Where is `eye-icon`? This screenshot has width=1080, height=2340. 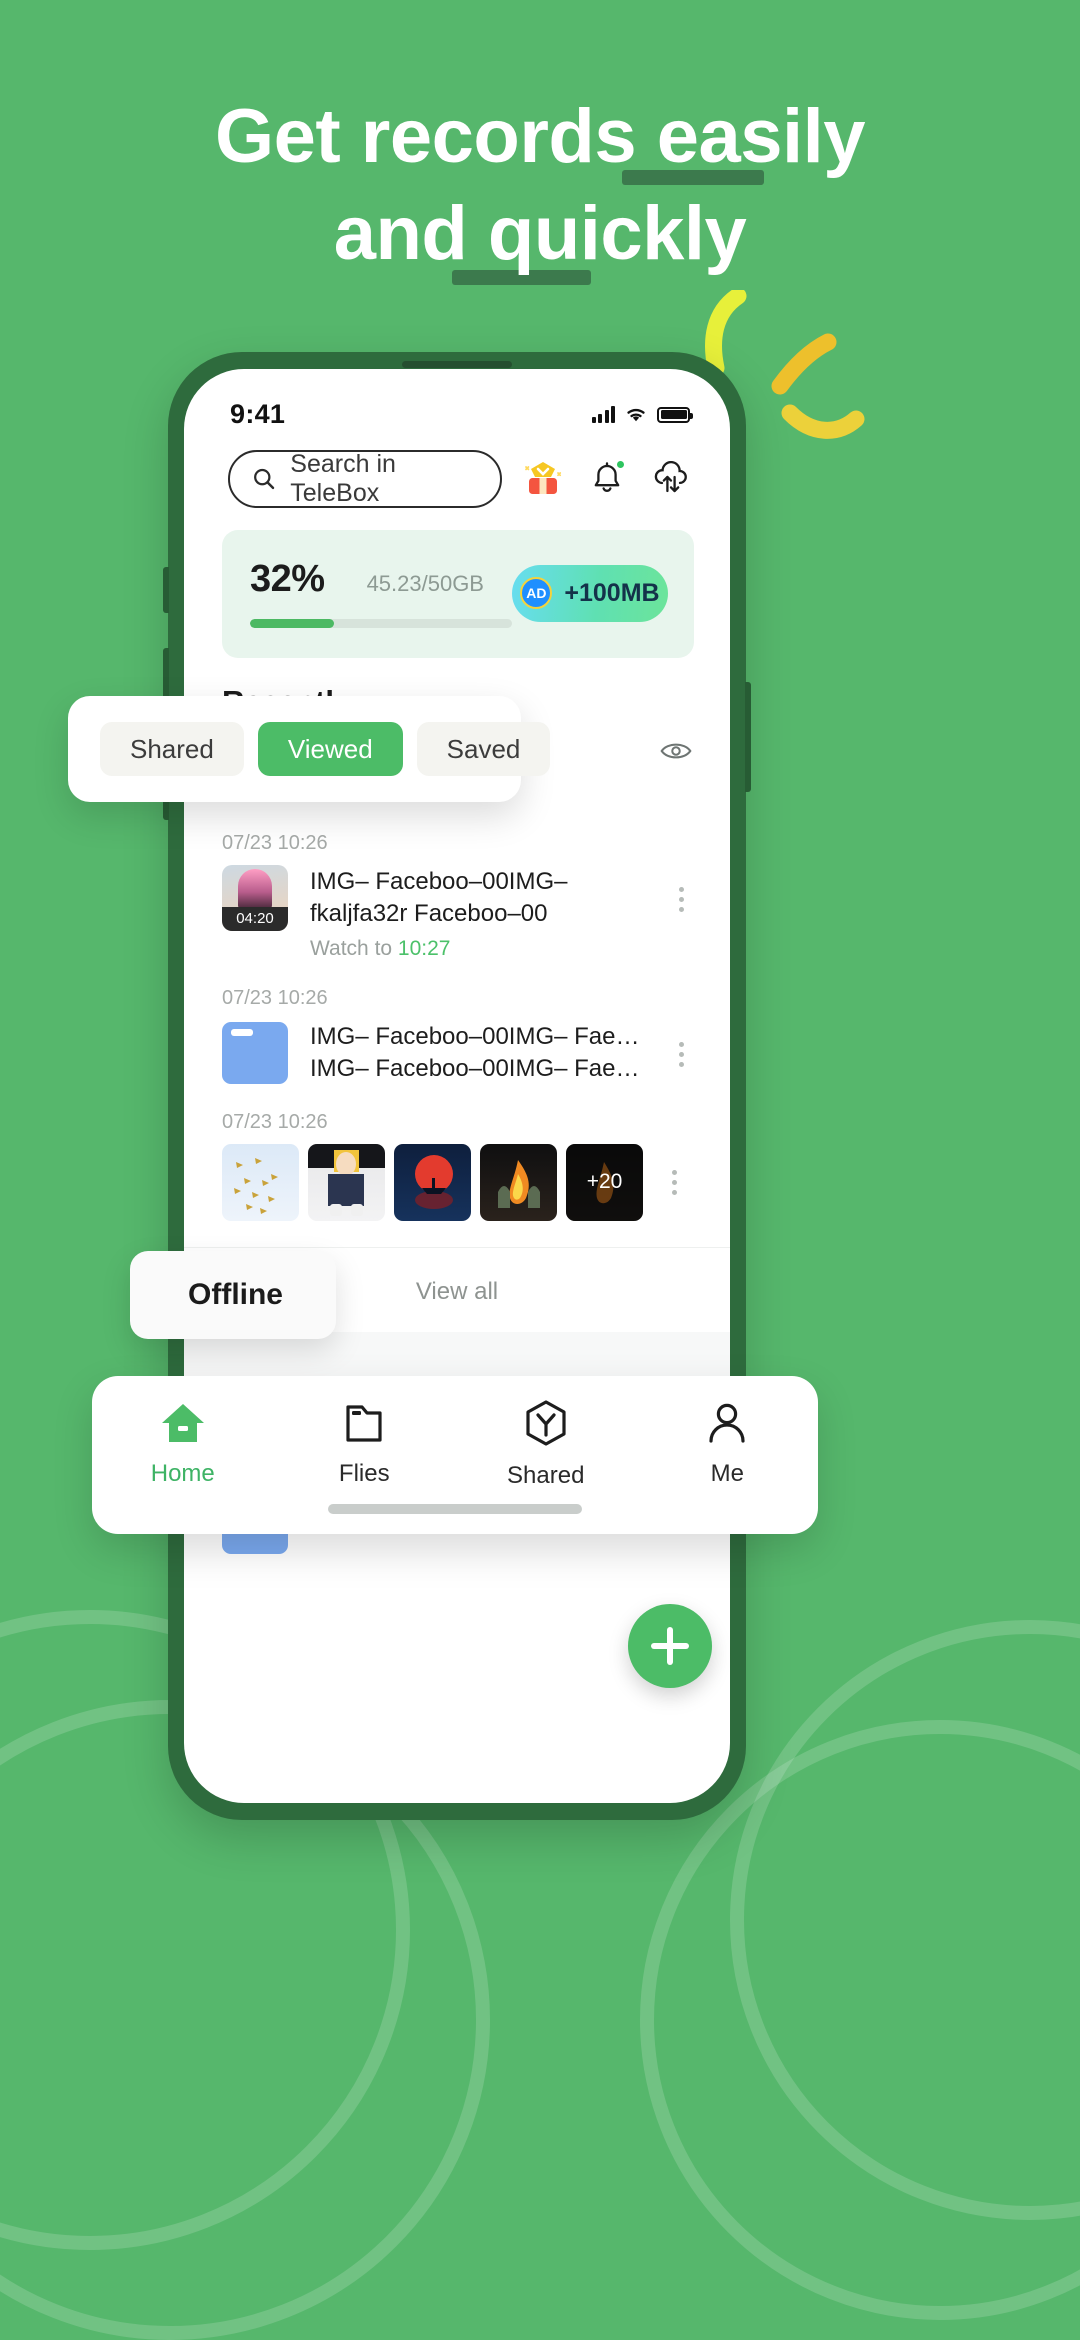
eye-icon is located at coordinates (676, 751).